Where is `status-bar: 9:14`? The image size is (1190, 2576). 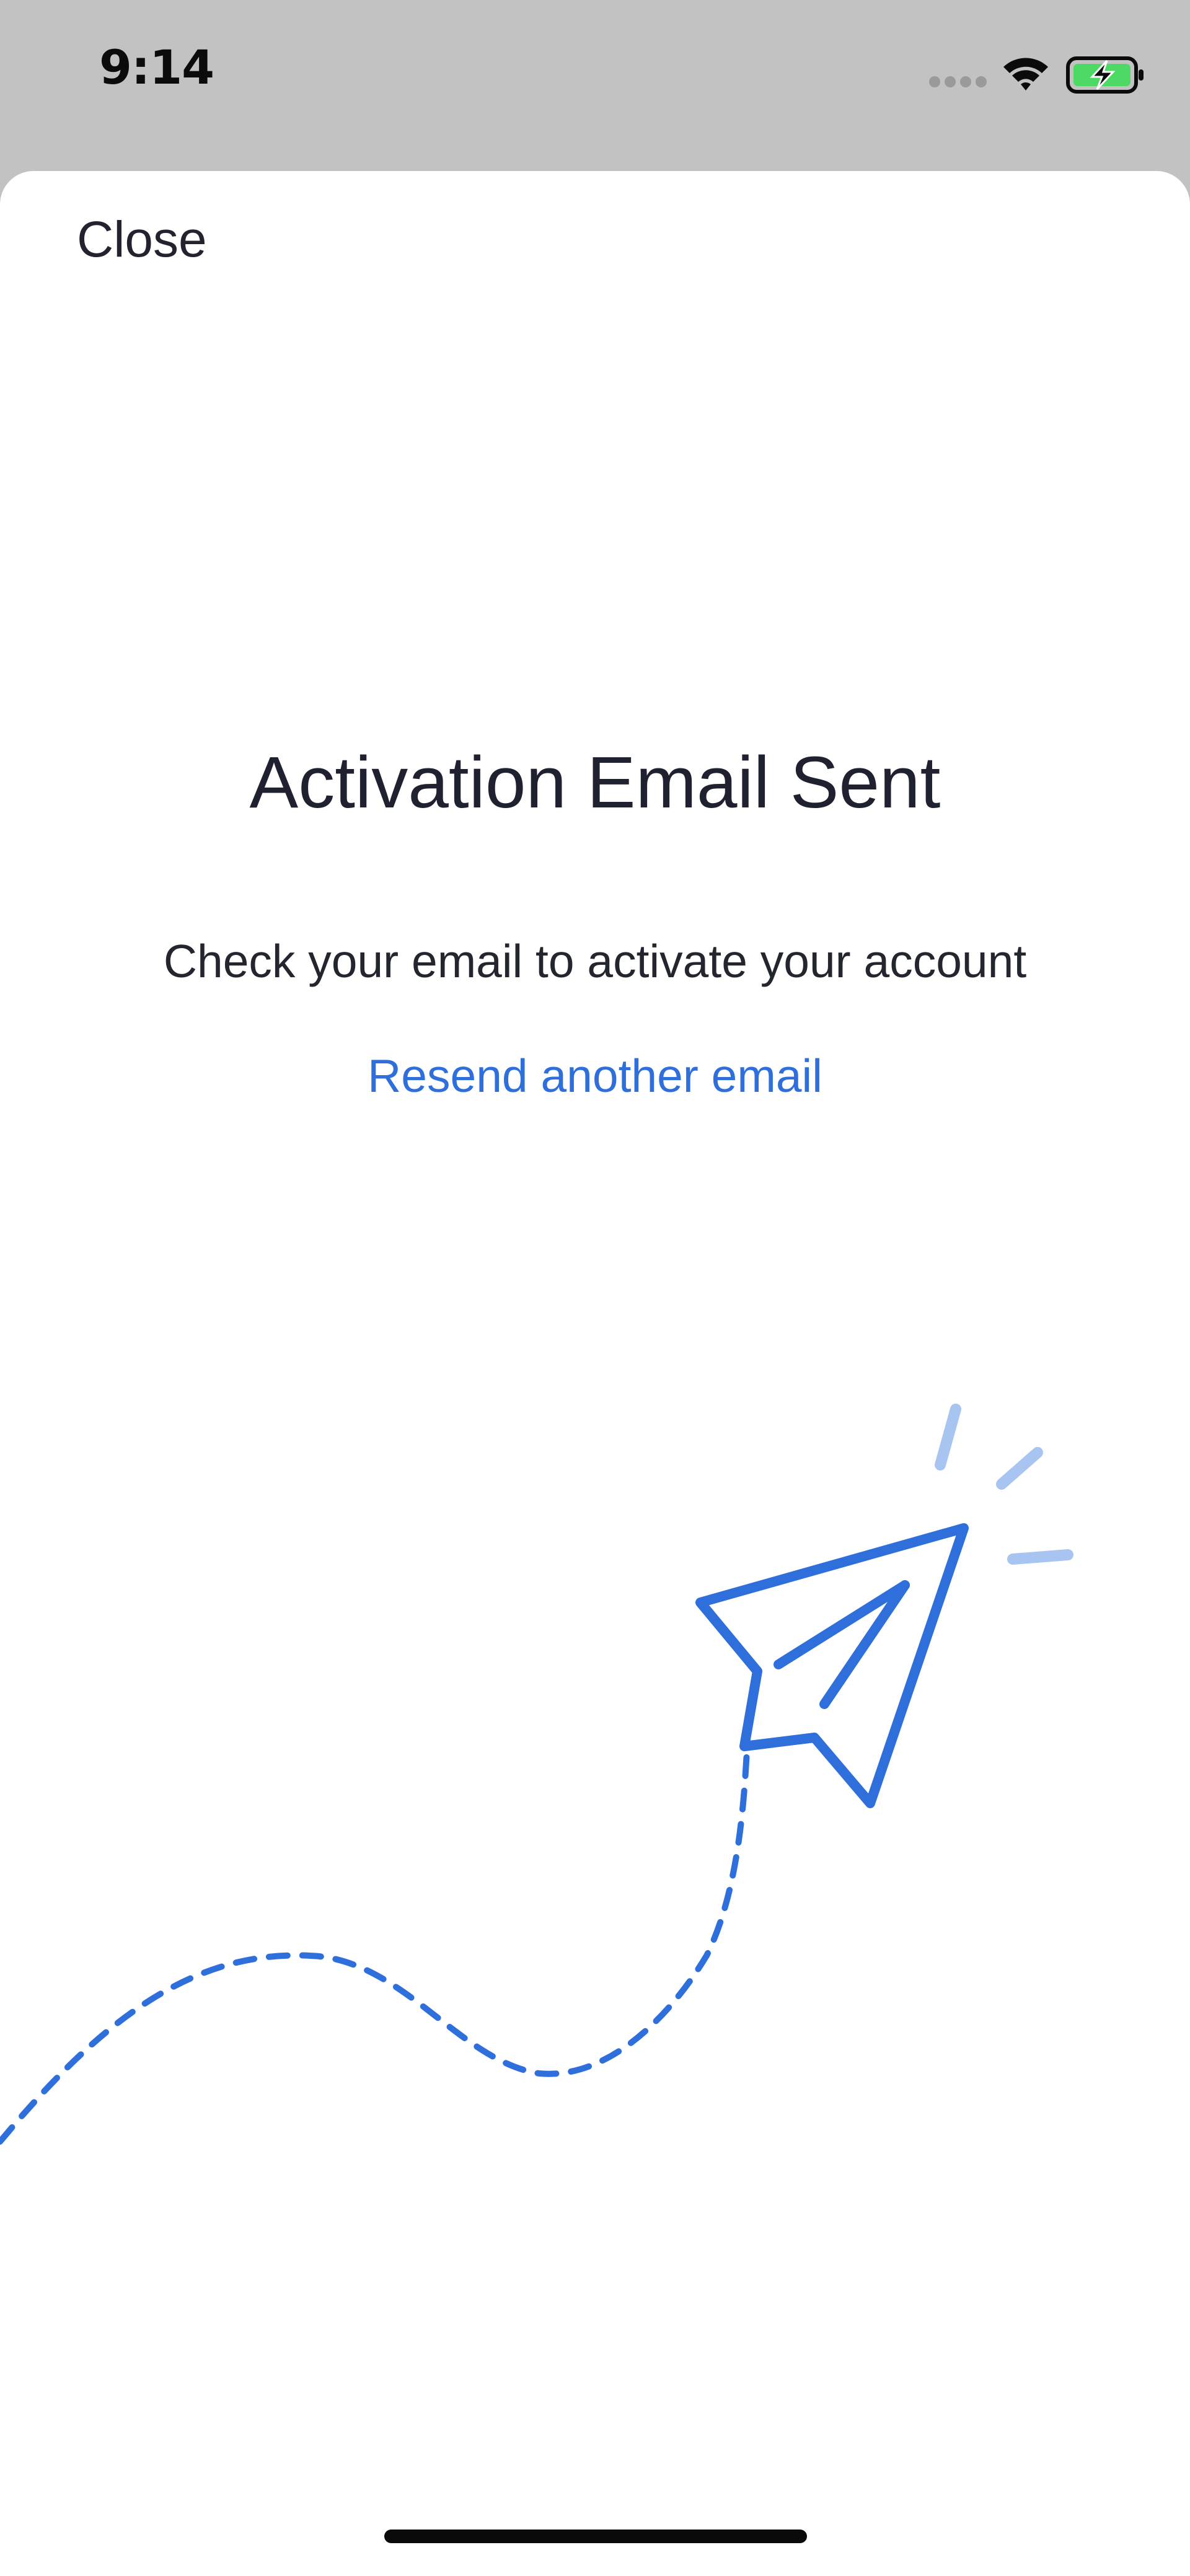
status-bar: 9:14 is located at coordinates (595, 86).